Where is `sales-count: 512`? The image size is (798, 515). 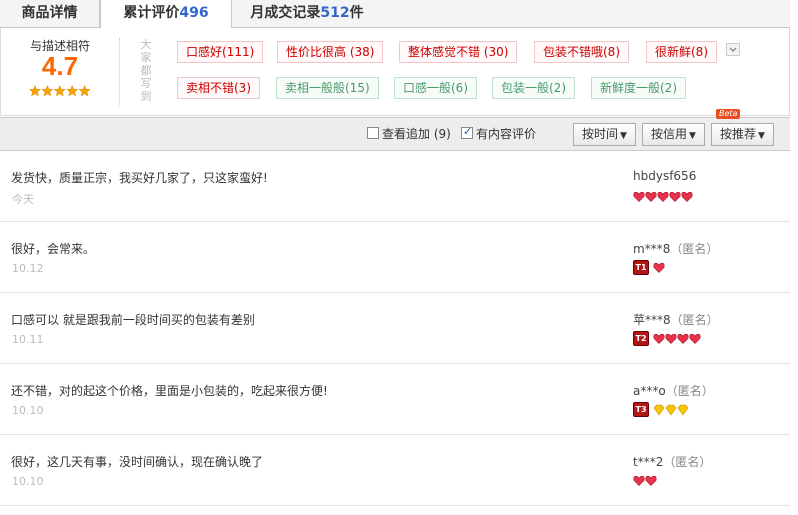 sales-count: 512 is located at coordinates (335, 13).